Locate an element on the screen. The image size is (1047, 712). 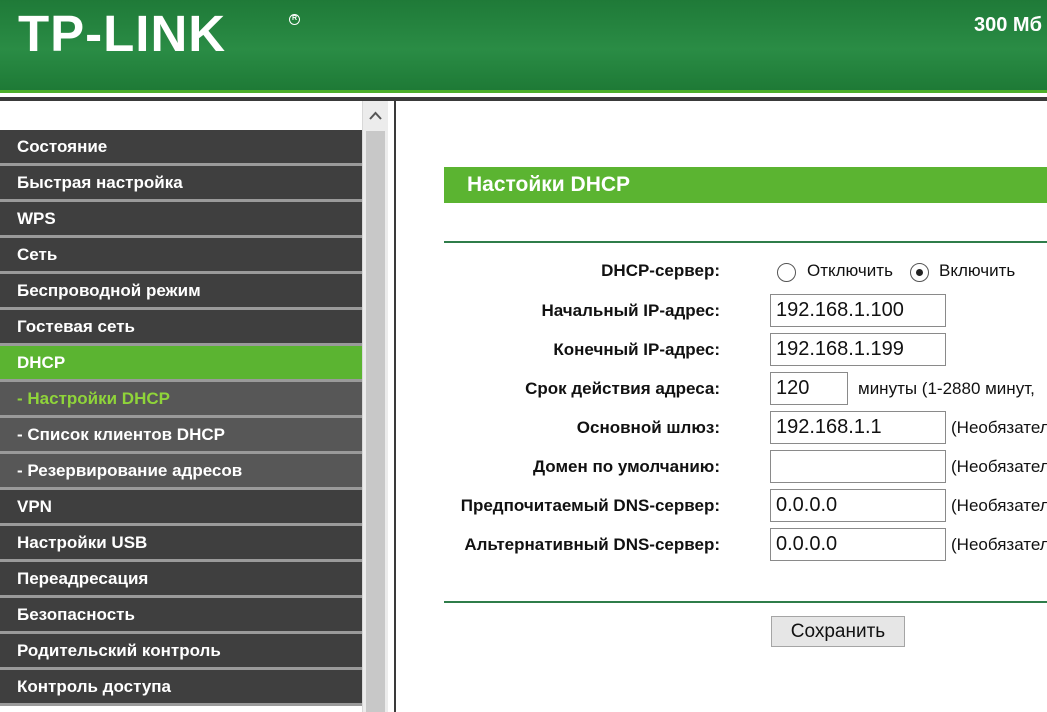
dns2-input: 0.0.0.0 is located at coordinates (858, 544).